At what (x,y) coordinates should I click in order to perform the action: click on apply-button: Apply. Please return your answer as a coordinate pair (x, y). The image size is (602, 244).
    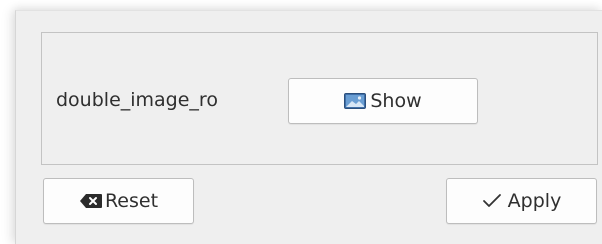
    Looking at the image, I should click on (521, 201).